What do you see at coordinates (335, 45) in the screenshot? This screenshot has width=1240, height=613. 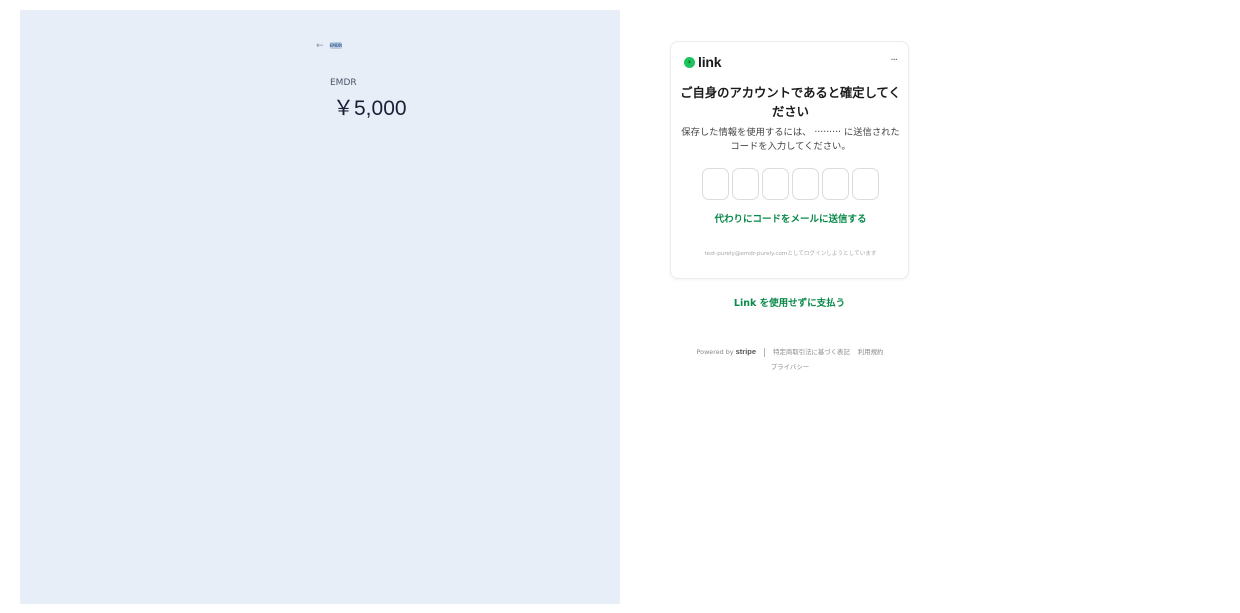 I see `merchant-logo: EMDR` at bounding box center [335, 45].